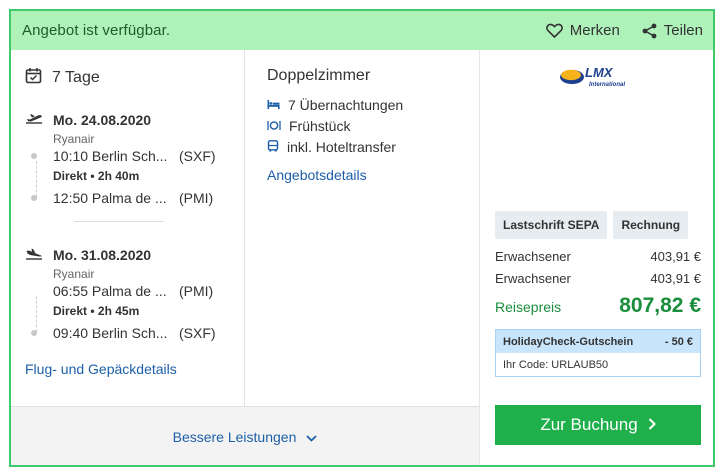 This screenshot has width=724, height=471. I want to click on return-departure: 06:55 Palma de ... (PMI), so click(122, 291).